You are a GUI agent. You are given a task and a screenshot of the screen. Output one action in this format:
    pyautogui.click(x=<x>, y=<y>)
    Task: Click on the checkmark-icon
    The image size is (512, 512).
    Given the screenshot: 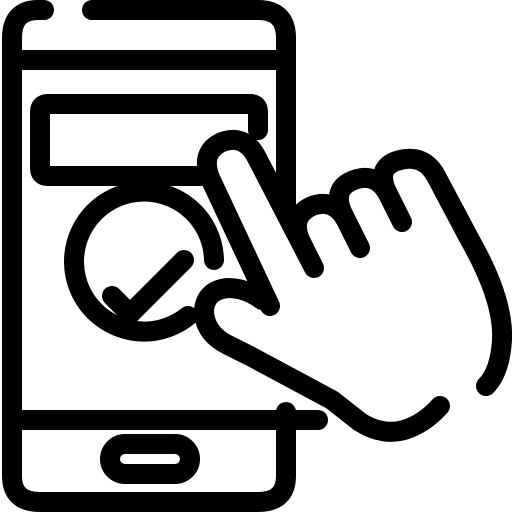 What is the action you would take?
    pyautogui.click(x=148, y=287)
    